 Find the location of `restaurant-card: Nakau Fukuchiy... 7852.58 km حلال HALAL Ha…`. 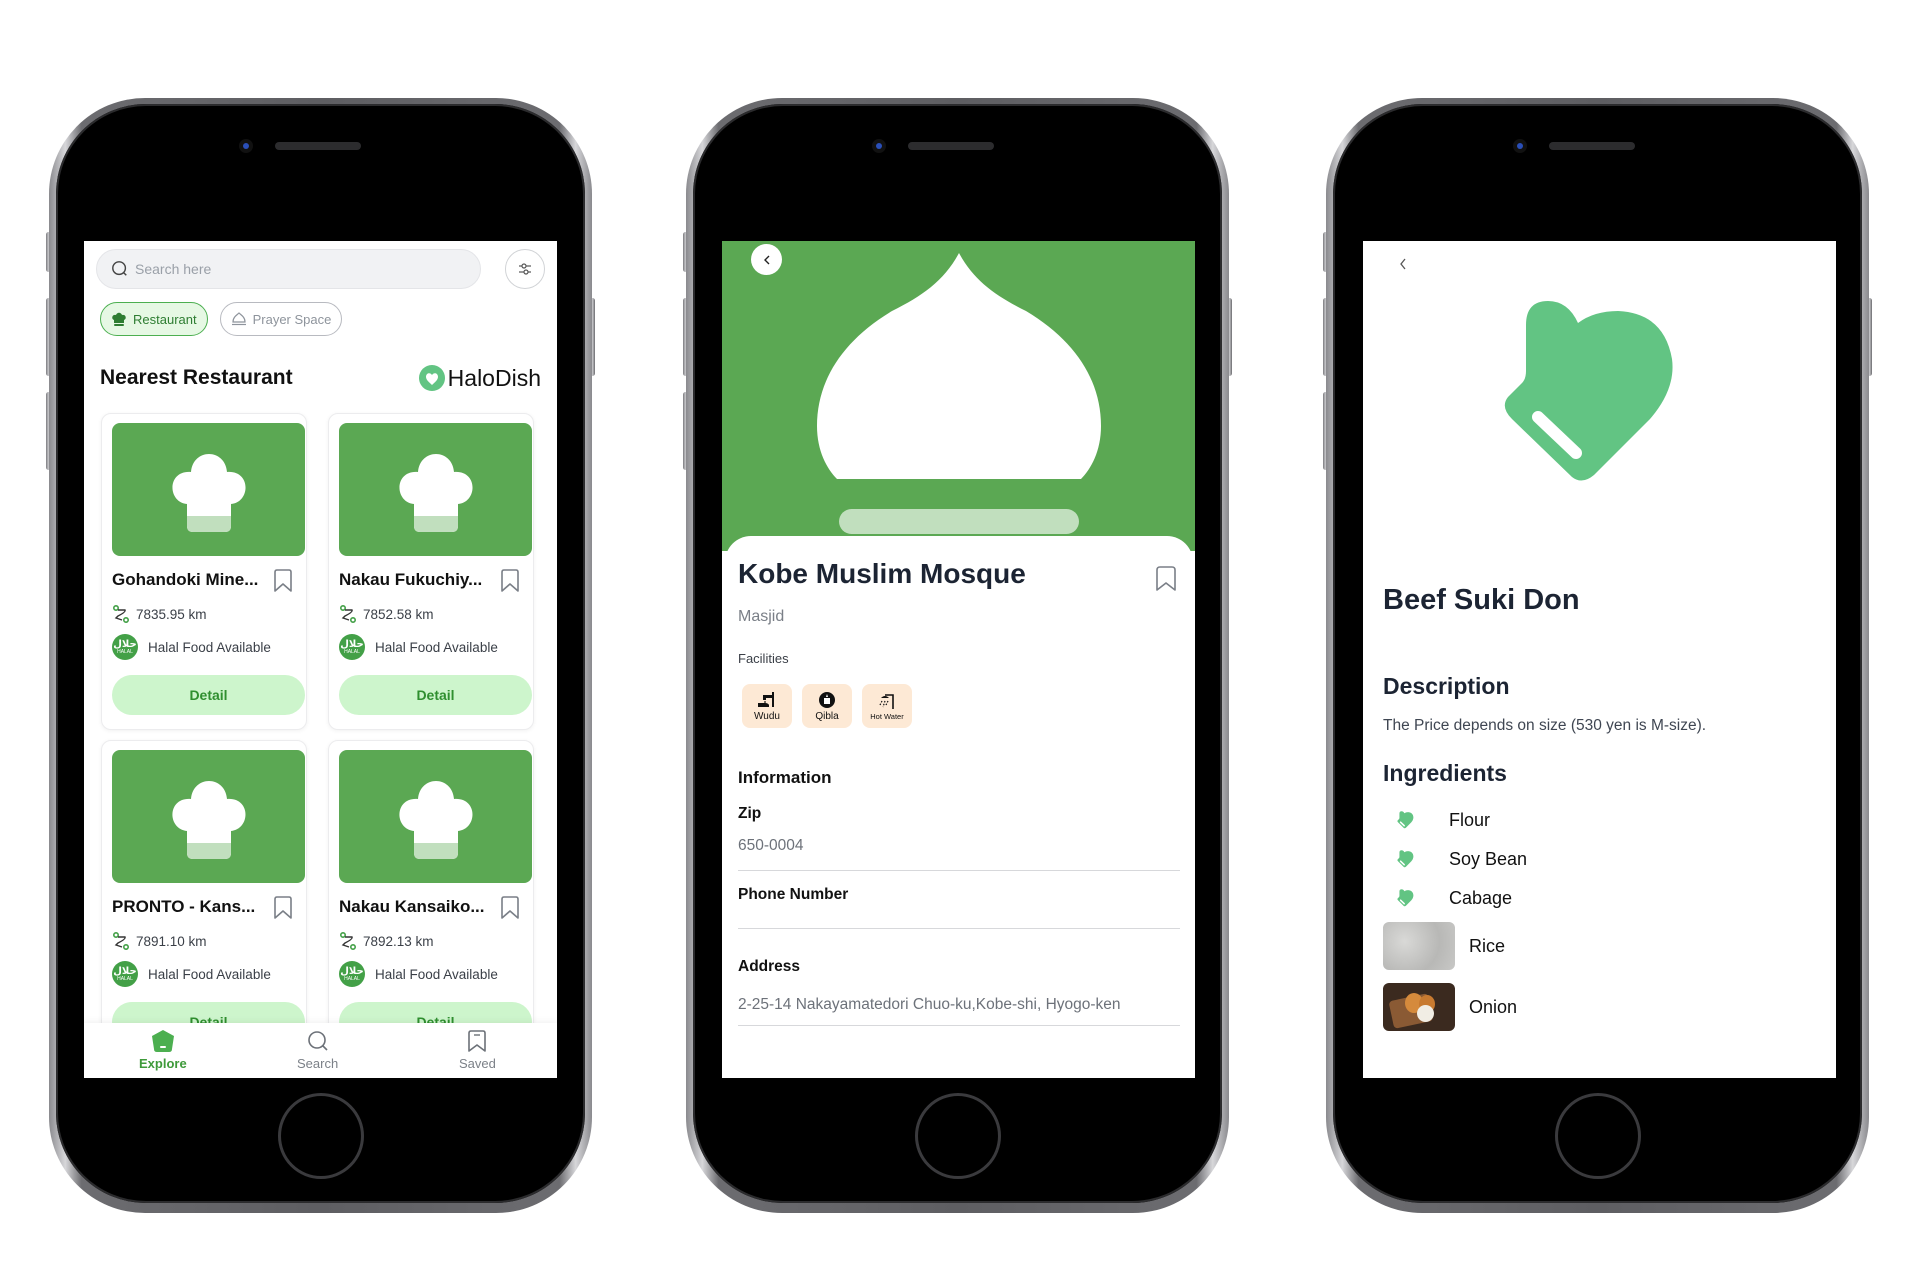

restaurant-card: Nakau Fukuchiy... 7852.58 km حلال HALAL Ha… is located at coordinates (431, 571).